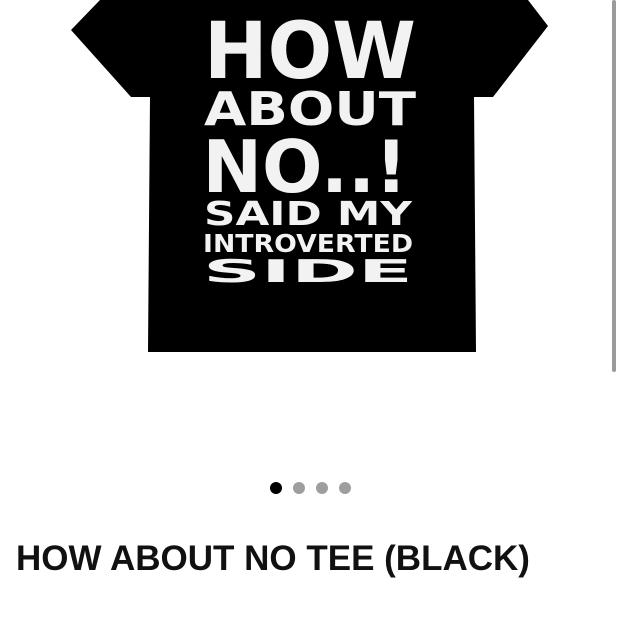 This screenshot has height=620, width=620. Describe the element at coordinates (614, 186) in the screenshot. I see `page-scrollbar` at that location.